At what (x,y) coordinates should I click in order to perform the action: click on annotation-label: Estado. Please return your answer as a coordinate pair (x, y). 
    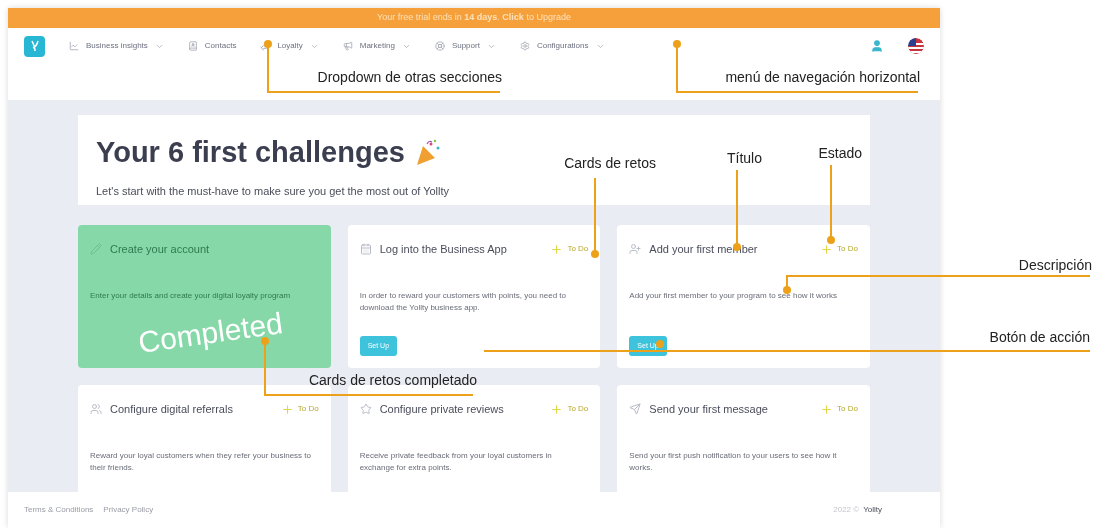
    Looking at the image, I should click on (839, 153).